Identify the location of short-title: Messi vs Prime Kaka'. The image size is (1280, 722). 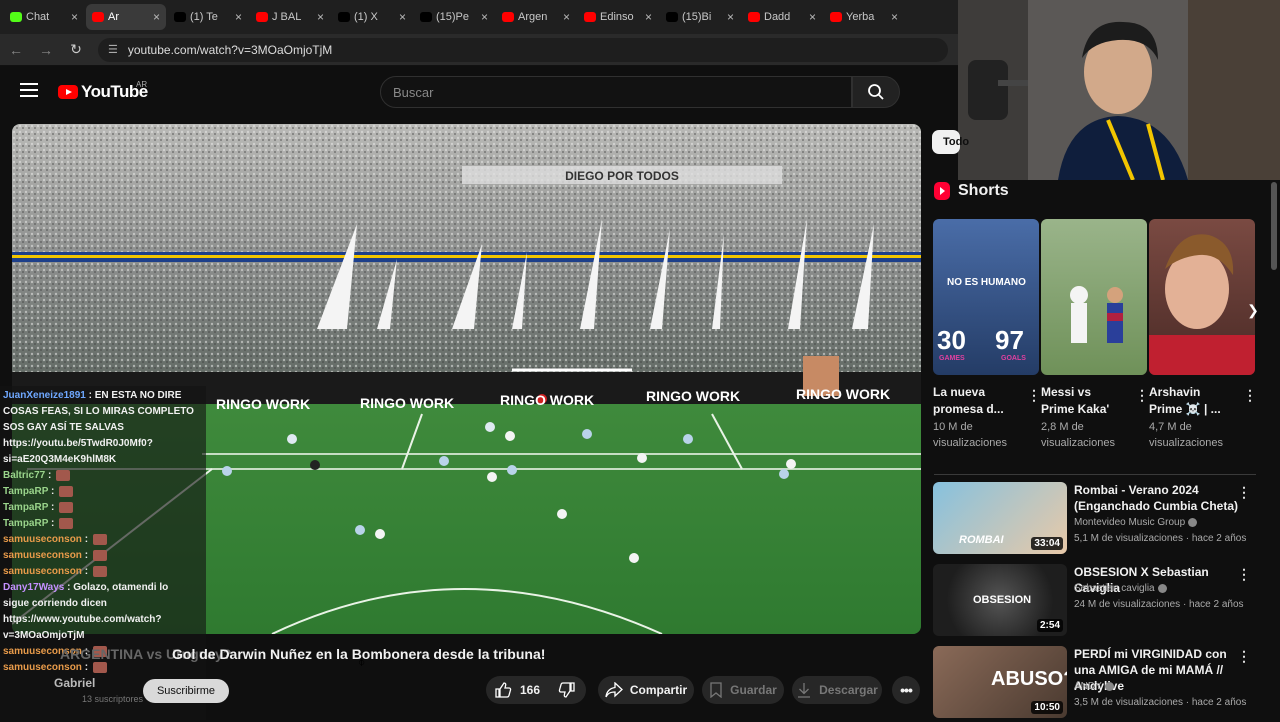
(1084, 401).